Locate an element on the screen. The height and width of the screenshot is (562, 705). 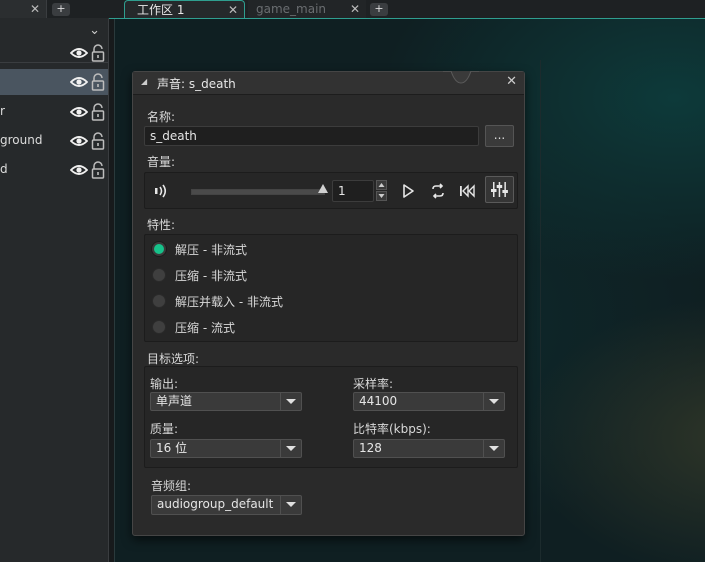
target-options-label: 目标选项: is located at coordinates (173, 359).